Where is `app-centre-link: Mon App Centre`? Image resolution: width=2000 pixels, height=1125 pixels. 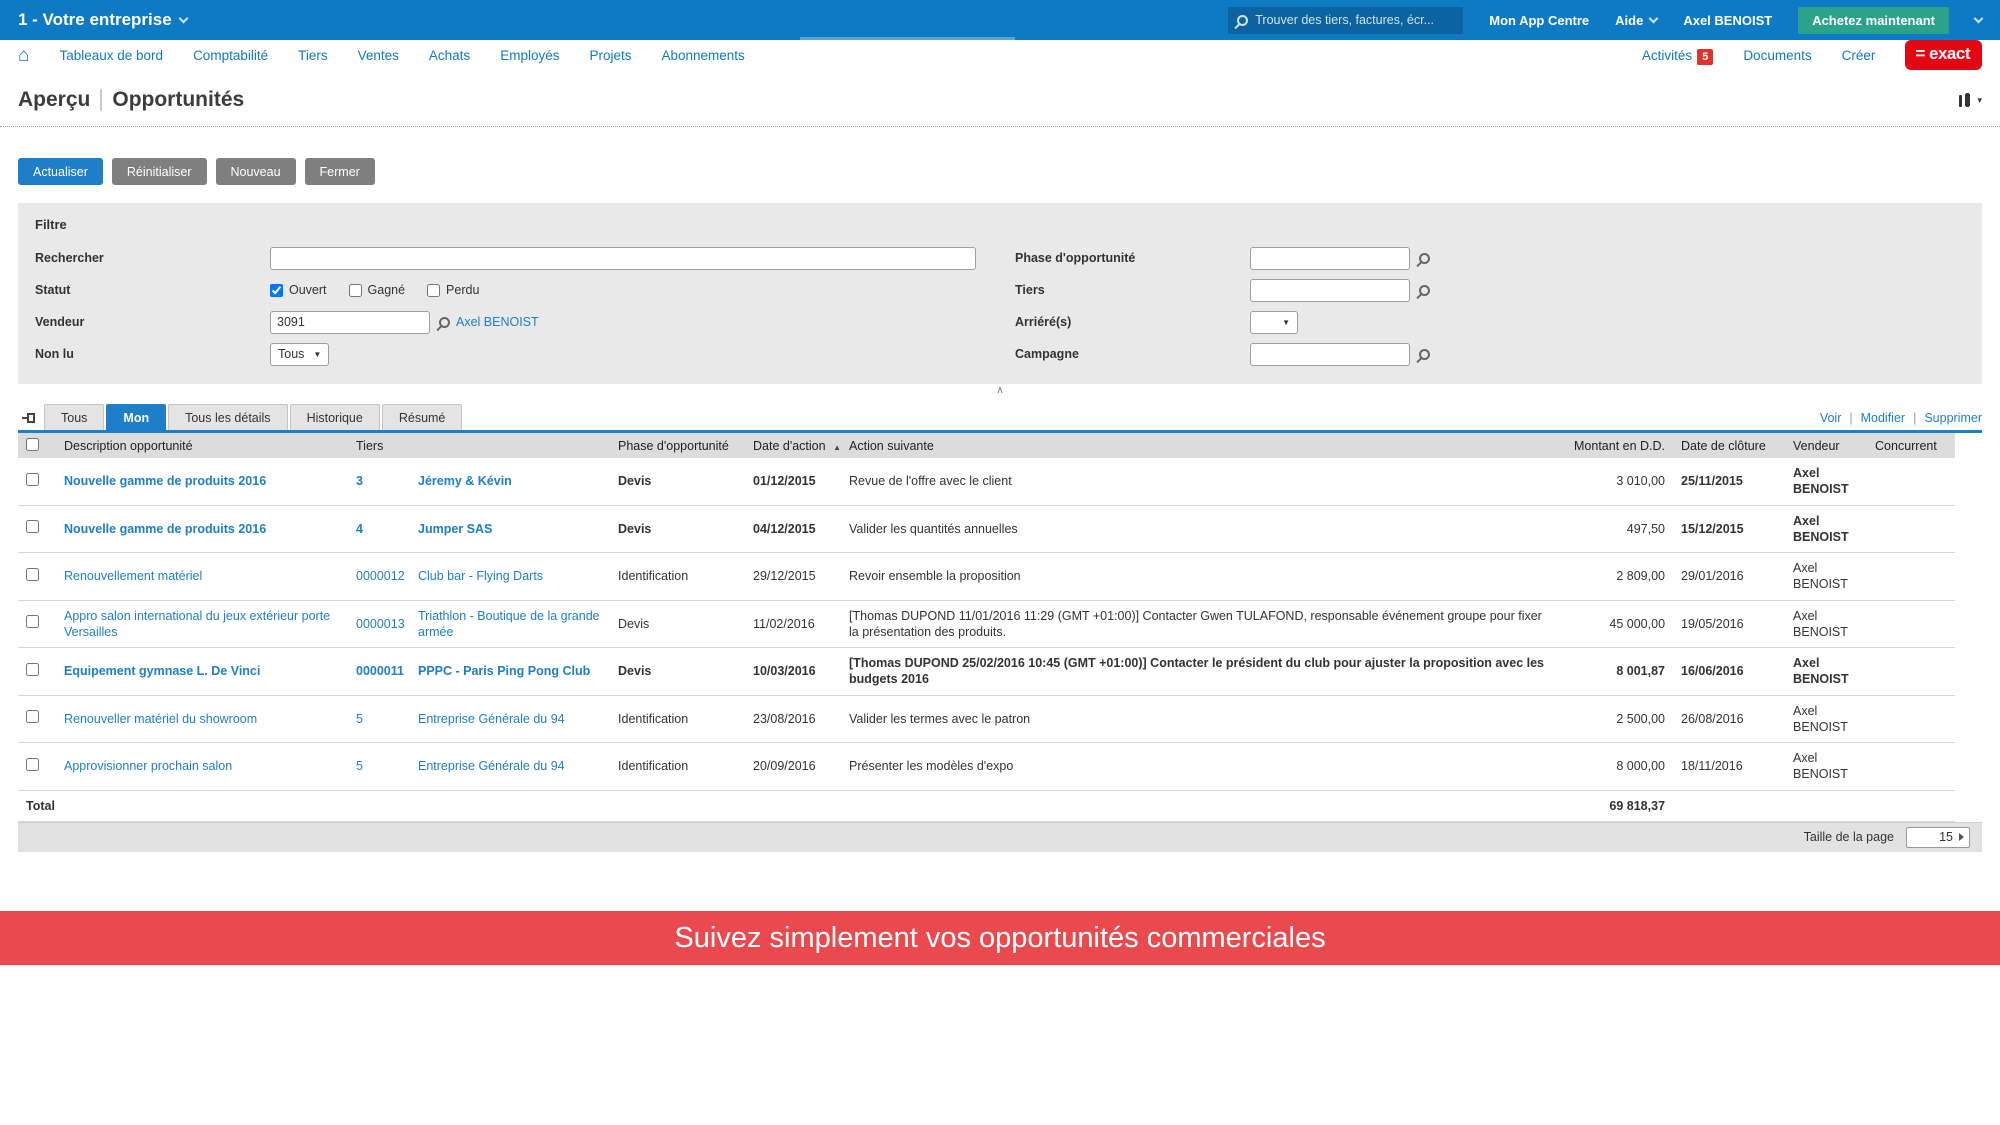
app-centre-link: Mon App Centre is located at coordinates (1539, 20).